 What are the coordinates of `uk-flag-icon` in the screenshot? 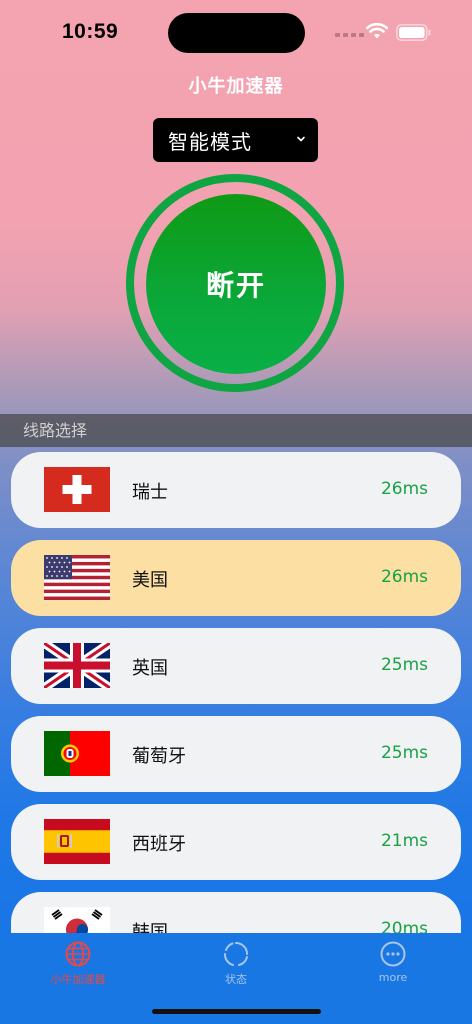 It's located at (77, 665).